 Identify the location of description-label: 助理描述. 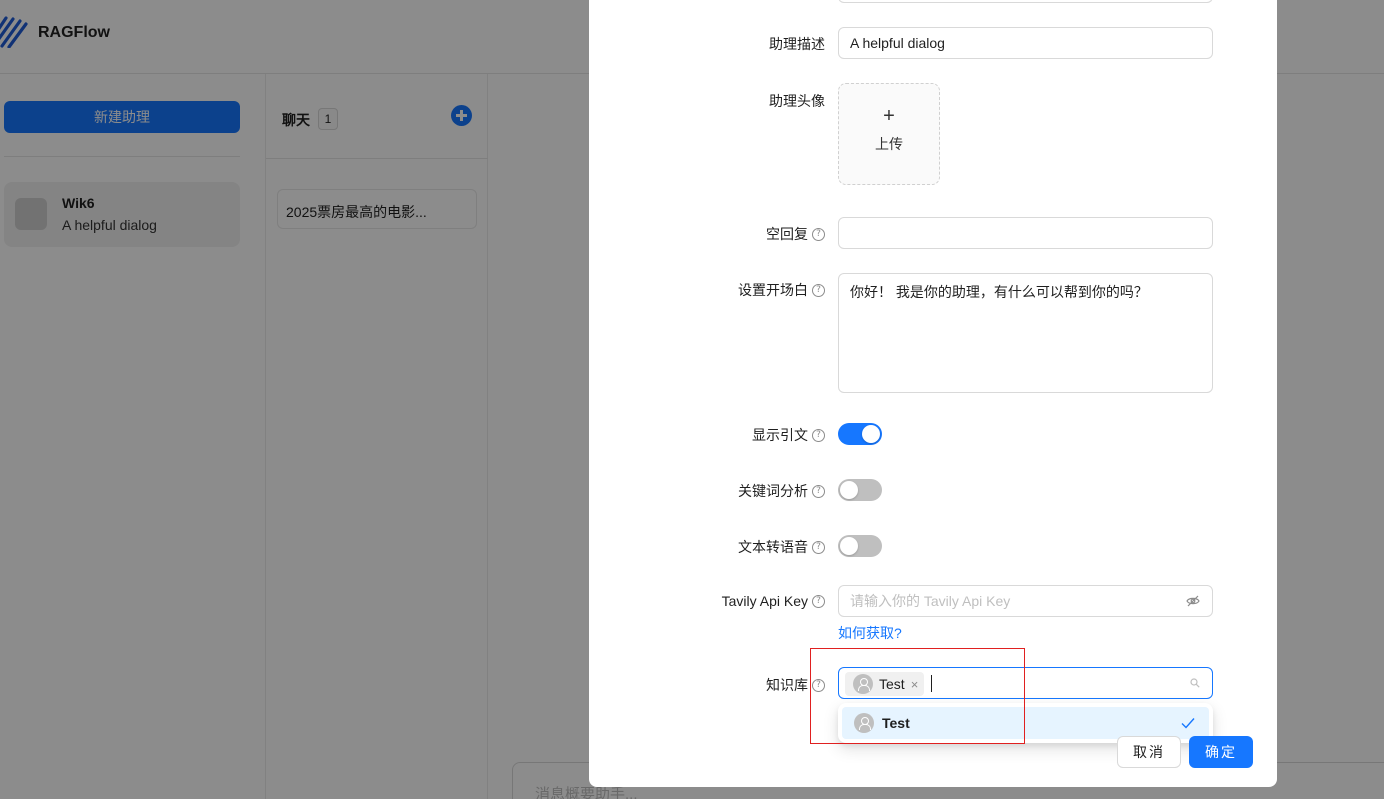
(797, 44).